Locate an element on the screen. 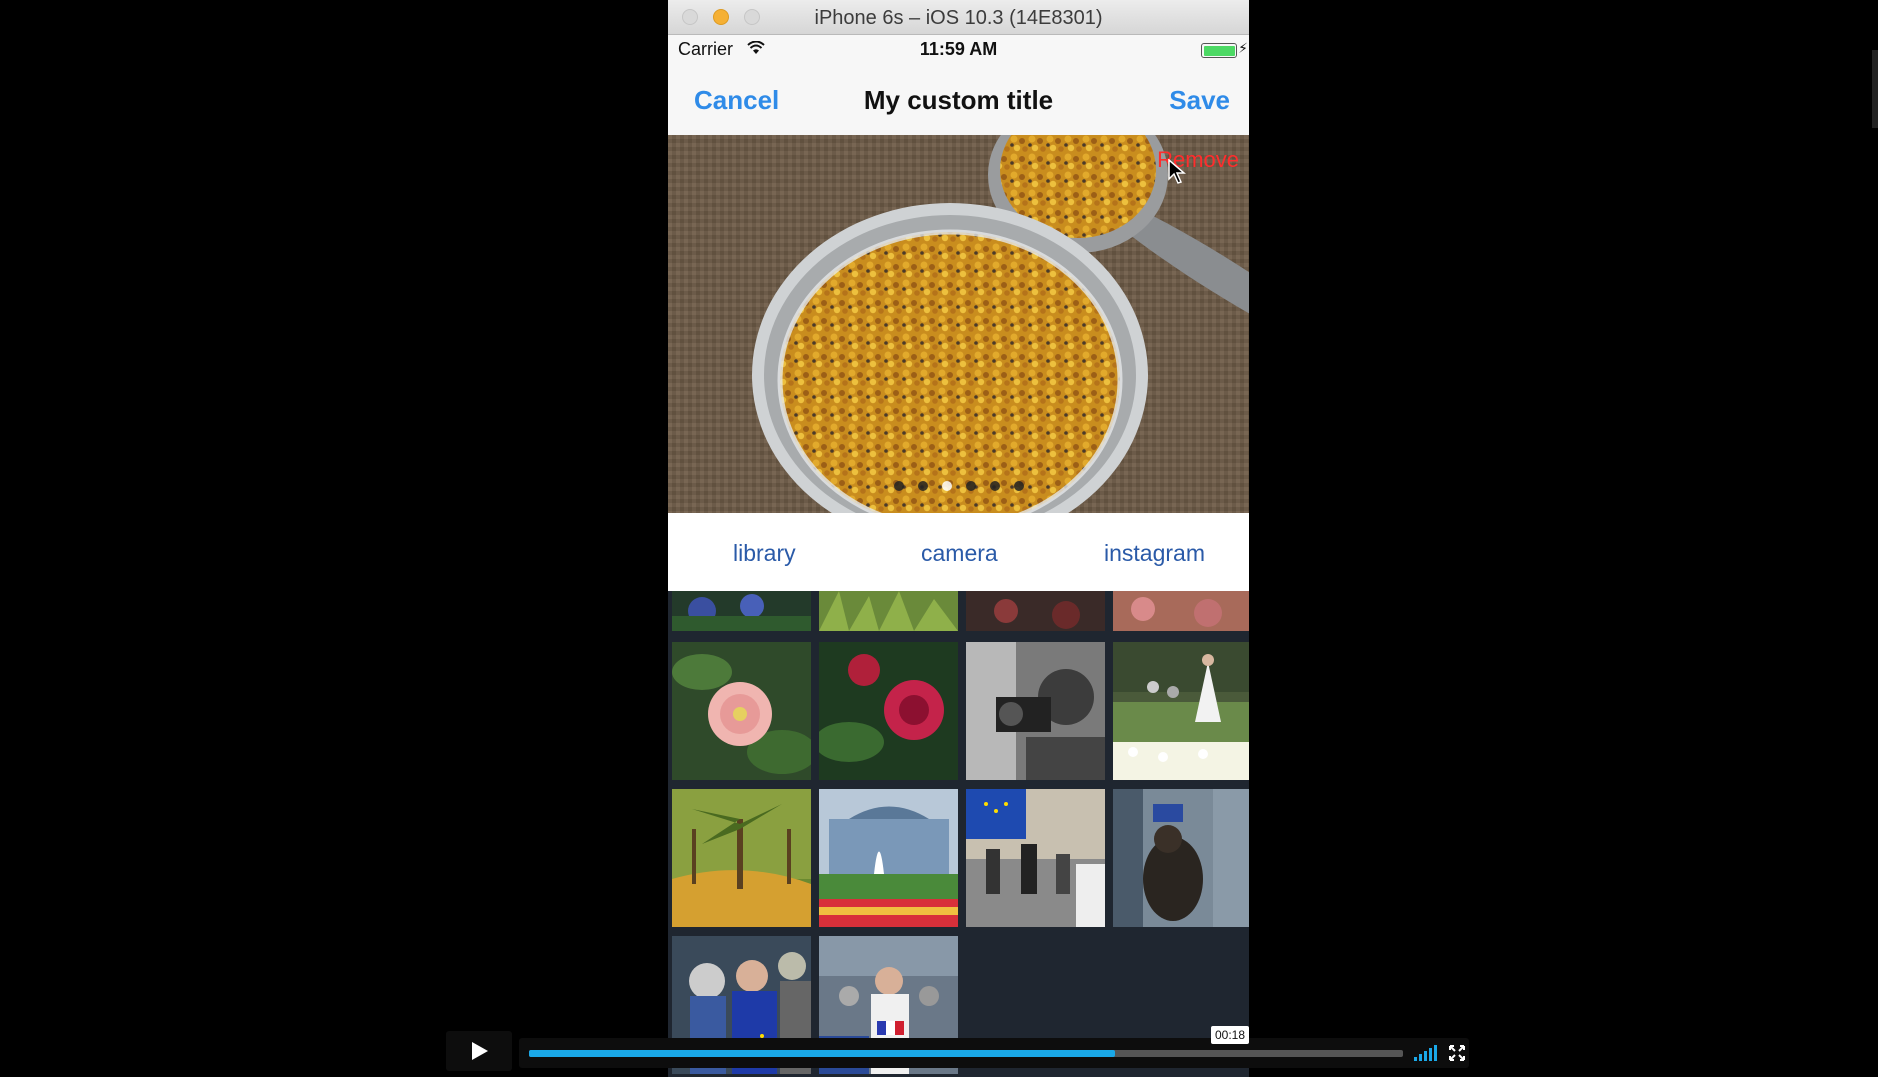 The width and height of the screenshot is (1878, 1077). camera-tab: camera is located at coordinates (959, 553).